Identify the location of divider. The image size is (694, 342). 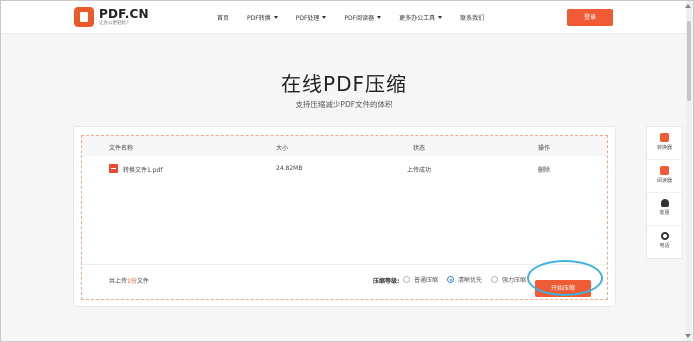
(344, 264).